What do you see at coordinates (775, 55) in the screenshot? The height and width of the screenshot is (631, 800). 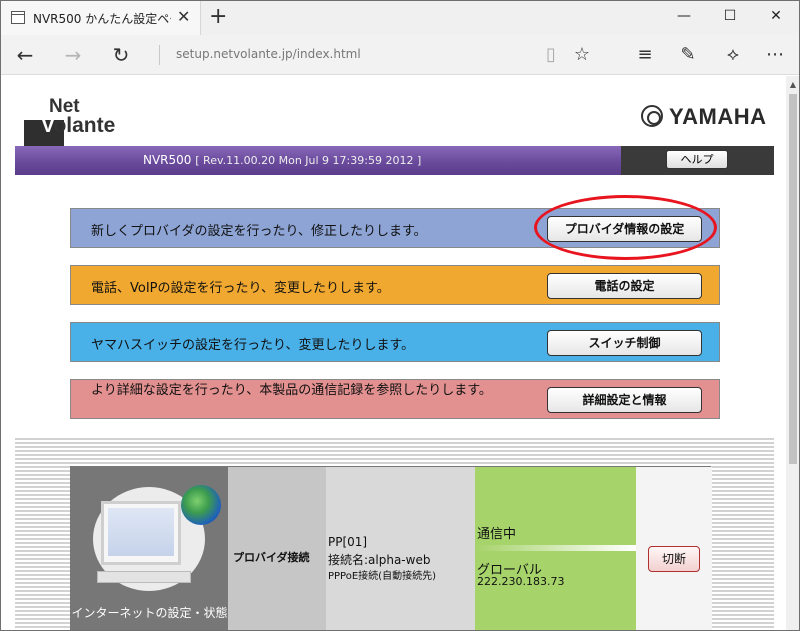 I see `more-icon: ⋯` at bounding box center [775, 55].